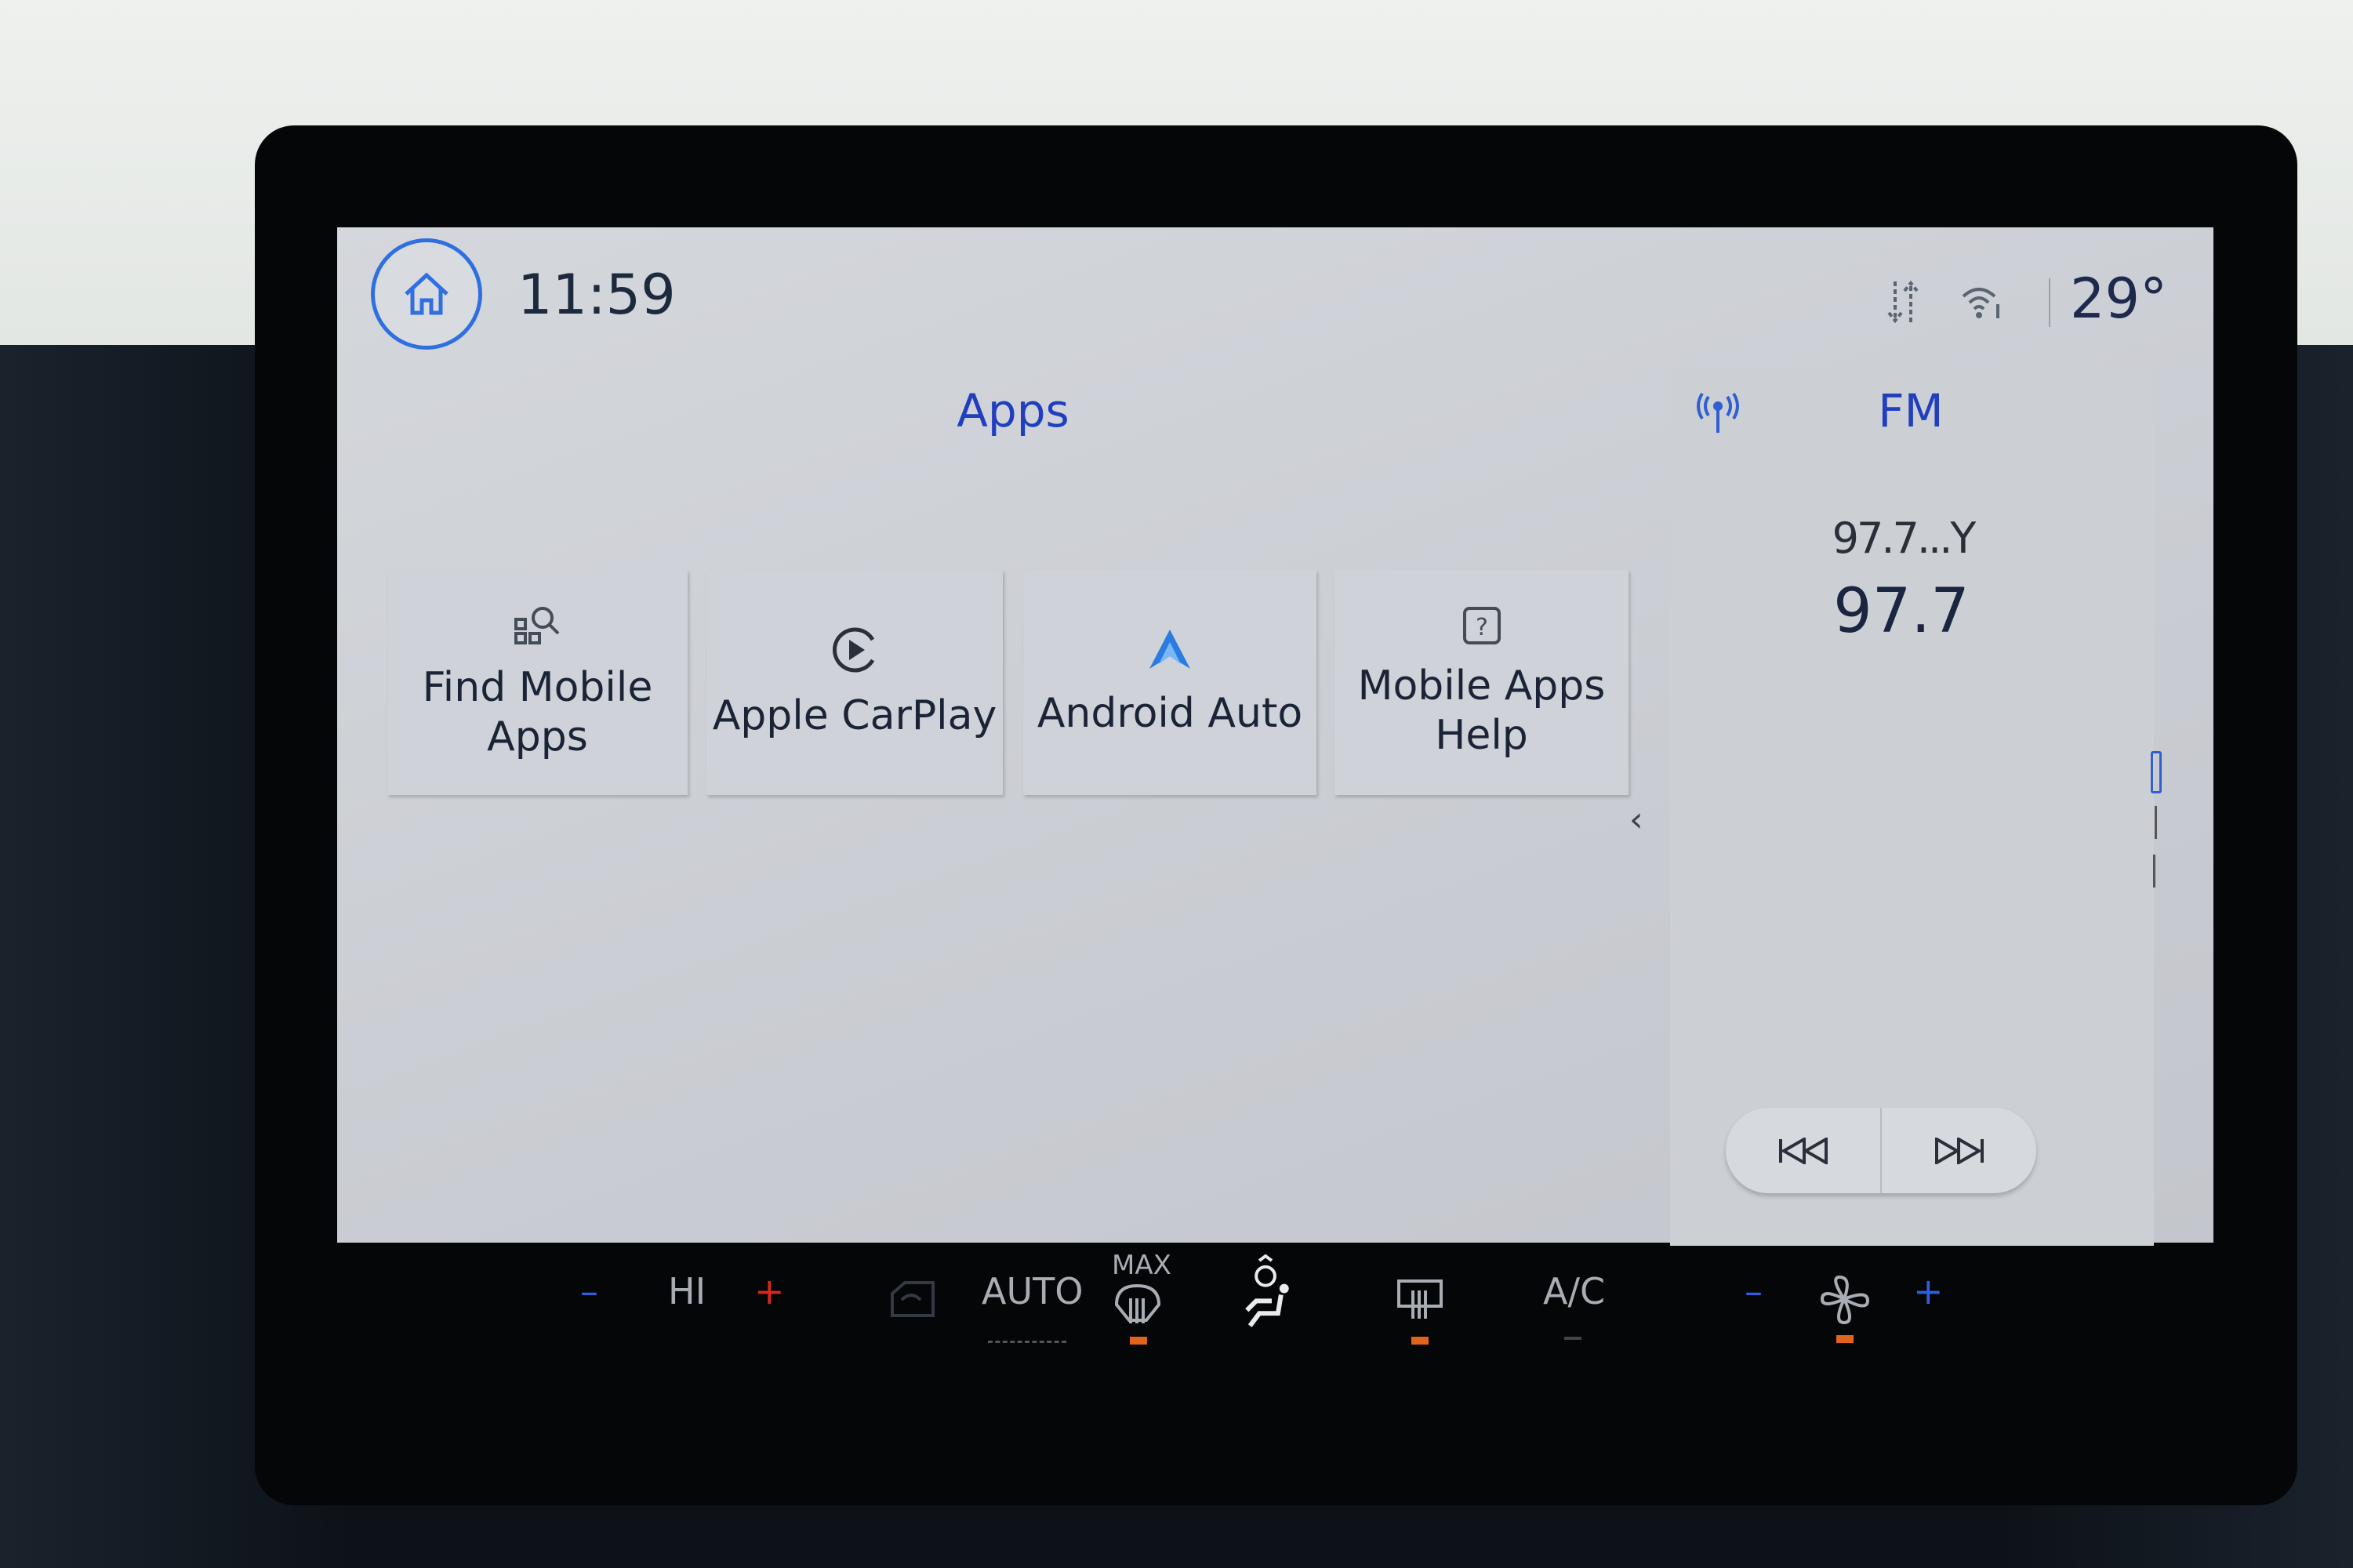 The width and height of the screenshot is (2353, 1568). I want to click on seek-forward-button, so click(1959, 1150).